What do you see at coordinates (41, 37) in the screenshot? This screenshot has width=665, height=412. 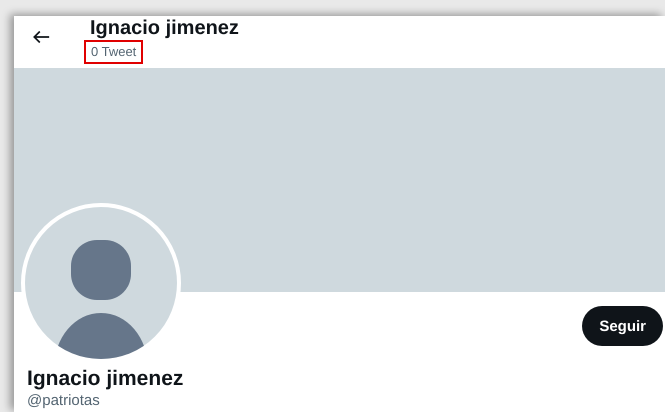 I see `back-arrow-icon` at bounding box center [41, 37].